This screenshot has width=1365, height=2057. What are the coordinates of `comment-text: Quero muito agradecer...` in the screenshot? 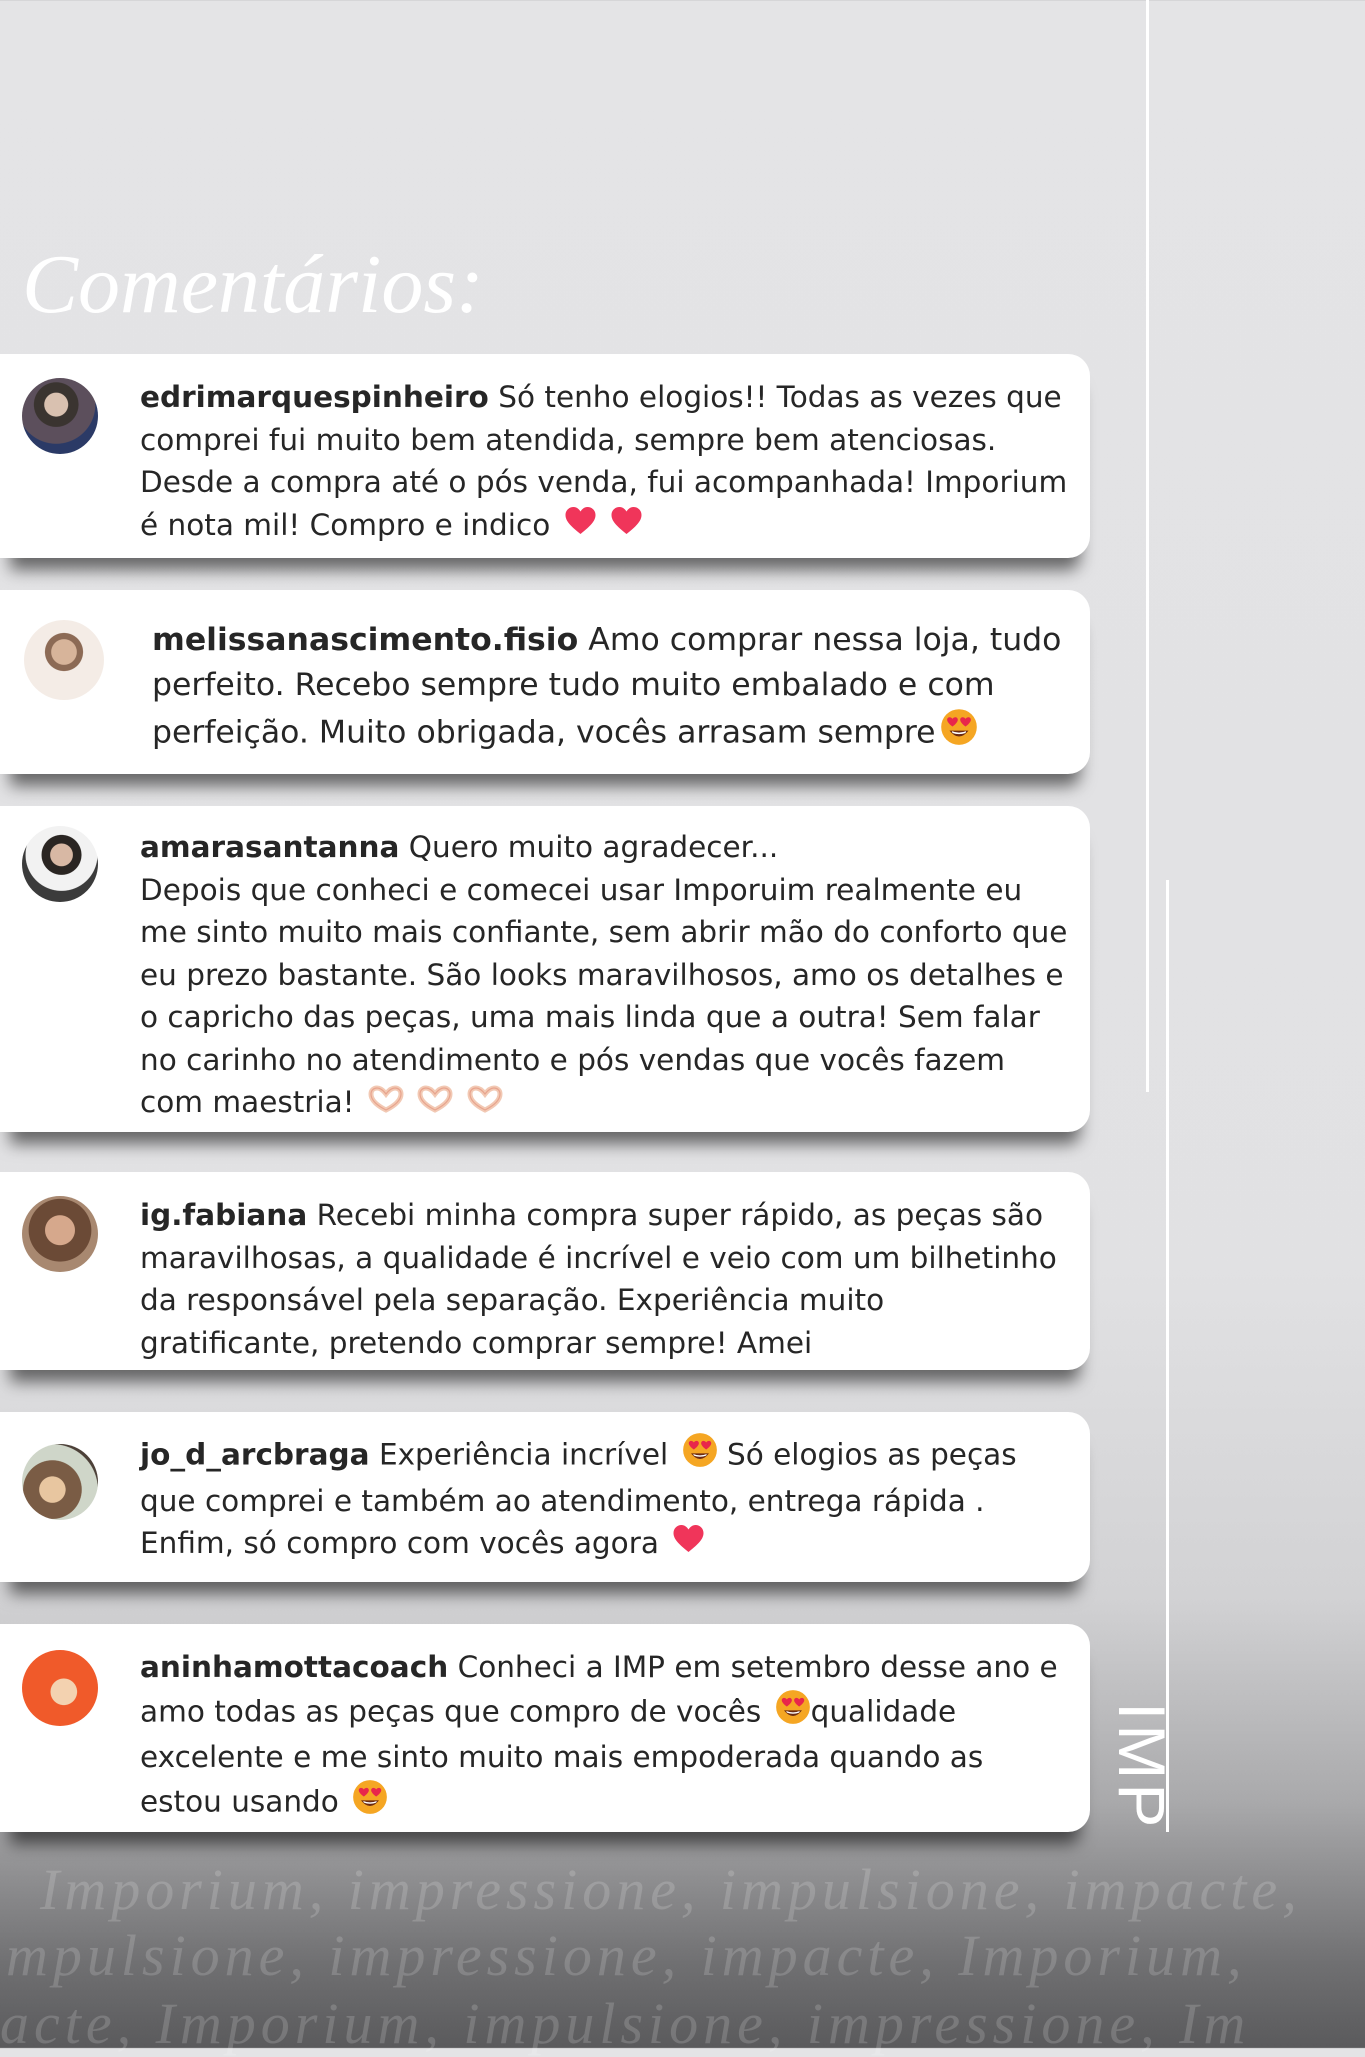 It's located at (593, 847).